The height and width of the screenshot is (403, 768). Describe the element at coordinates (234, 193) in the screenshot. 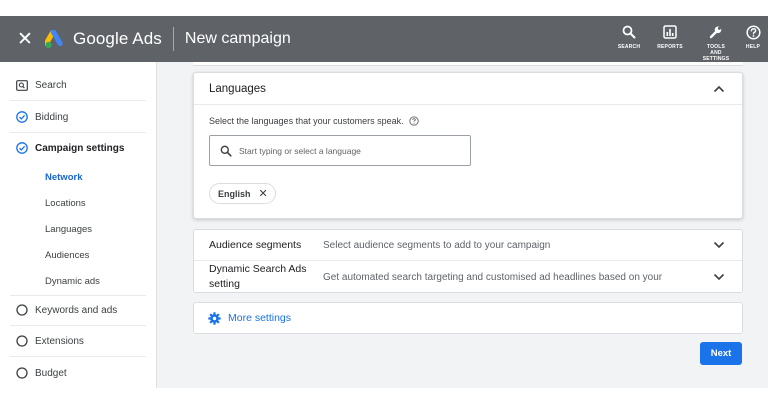

I see `language-chip-label: English` at that location.